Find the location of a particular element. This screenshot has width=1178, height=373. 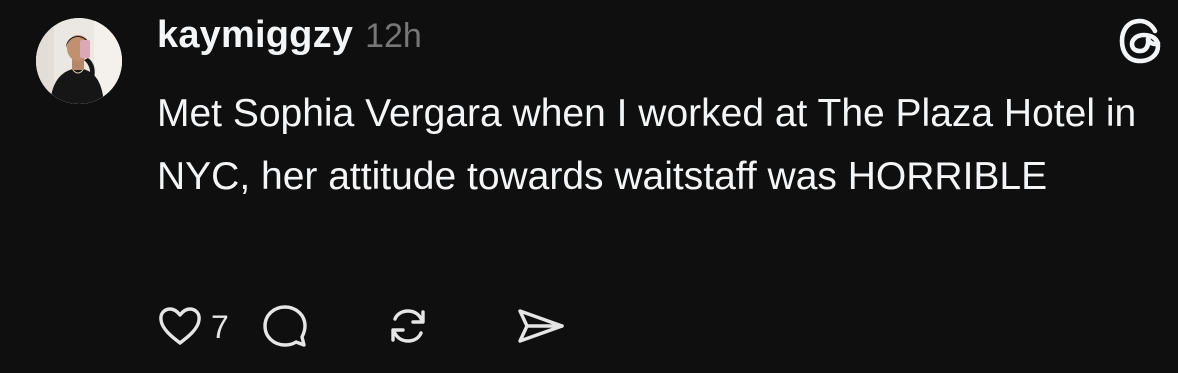

speech-bubble-icon is located at coordinates (285, 326).